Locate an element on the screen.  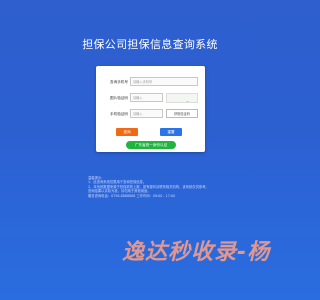
sms-code-input: 请输入 is located at coordinates (146, 113).